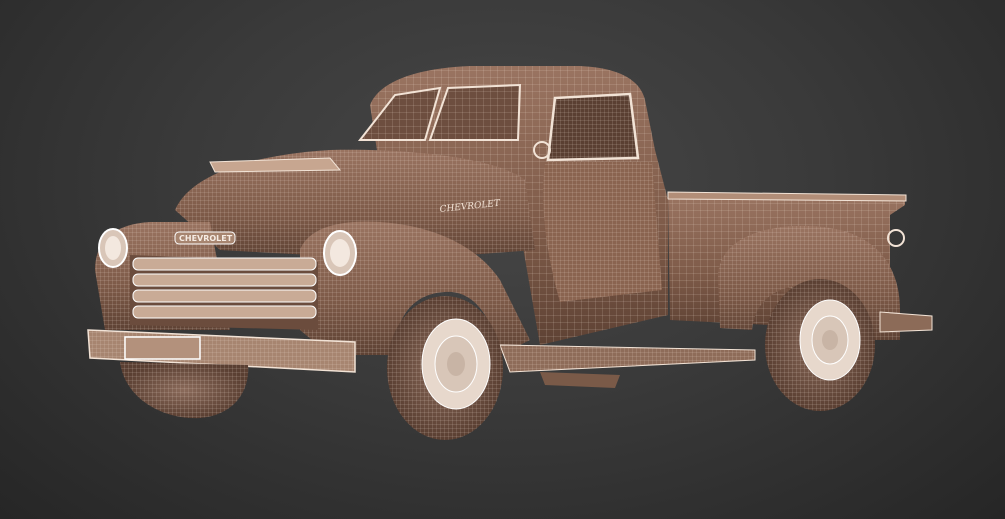  What do you see at coordinates (820, 345) in the screenshot?
I see `rear-wheel` at bounding box center [820, 345].